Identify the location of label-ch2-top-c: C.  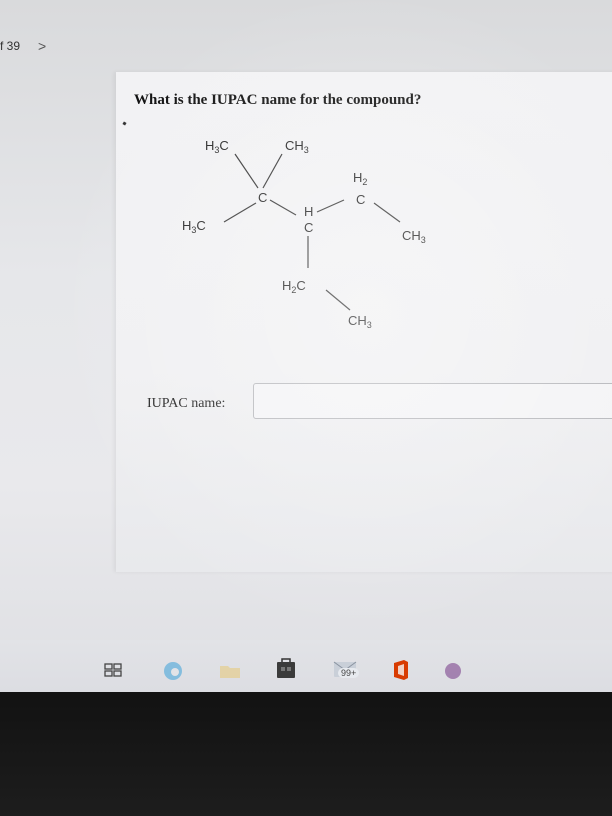
(360, 199).